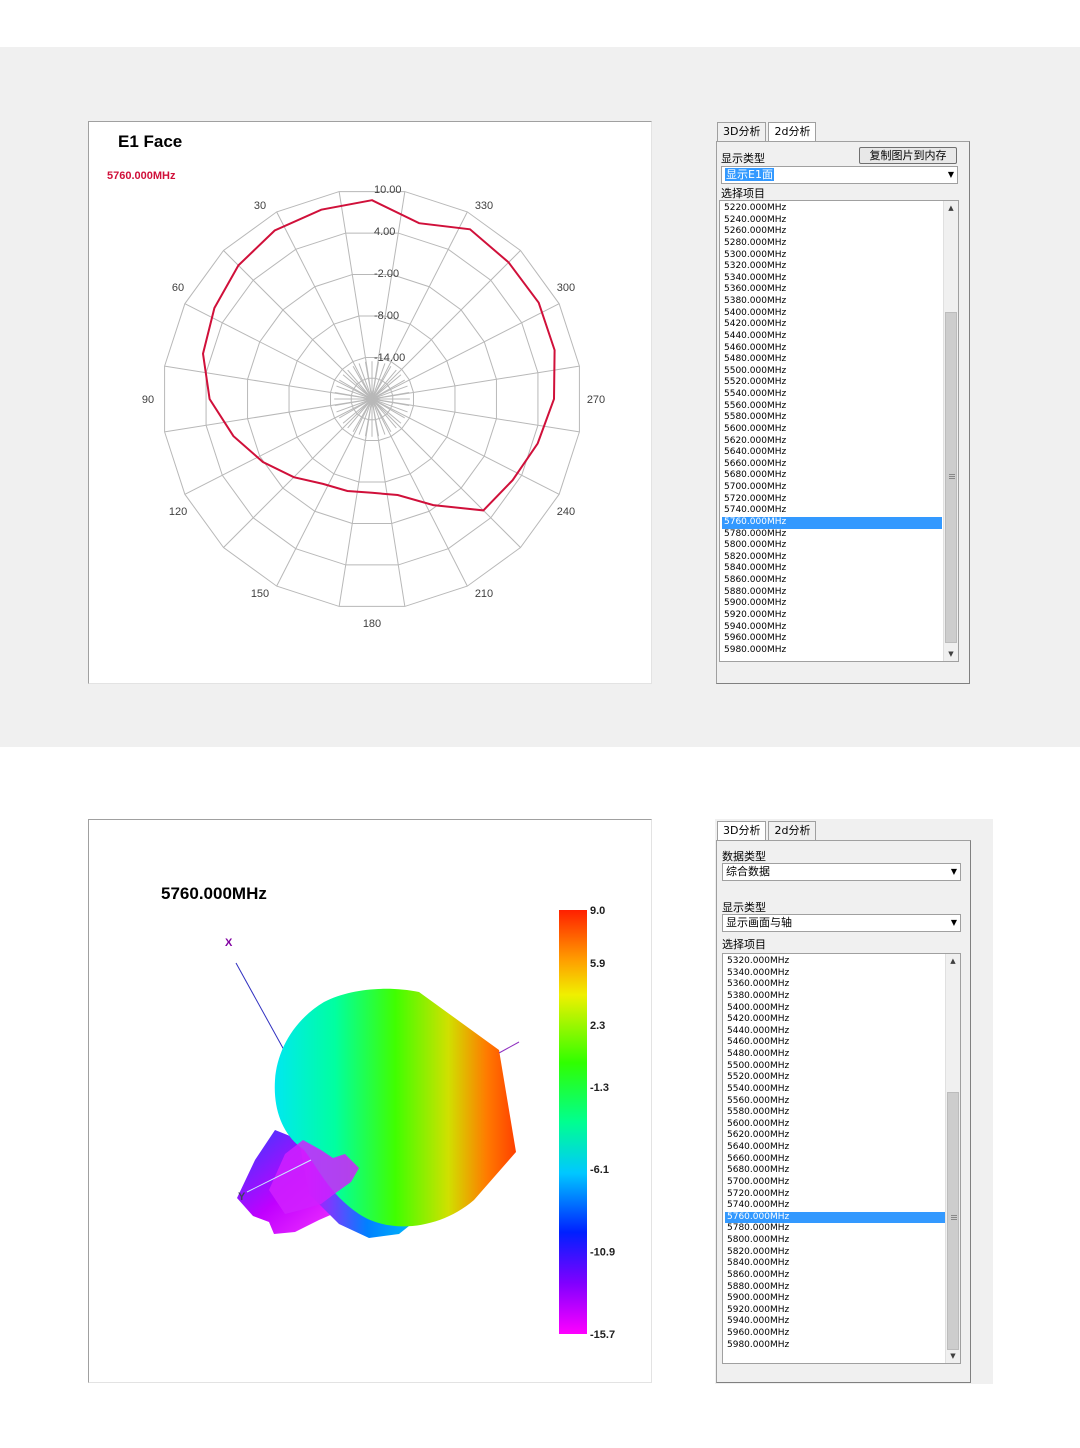 This screenshot has width=1080, height=1448. What do you see at coordinates (841, 872) in the screenshot?
I see `data-type-select: 综合数据 ▼` at bounding box center [841, 872].